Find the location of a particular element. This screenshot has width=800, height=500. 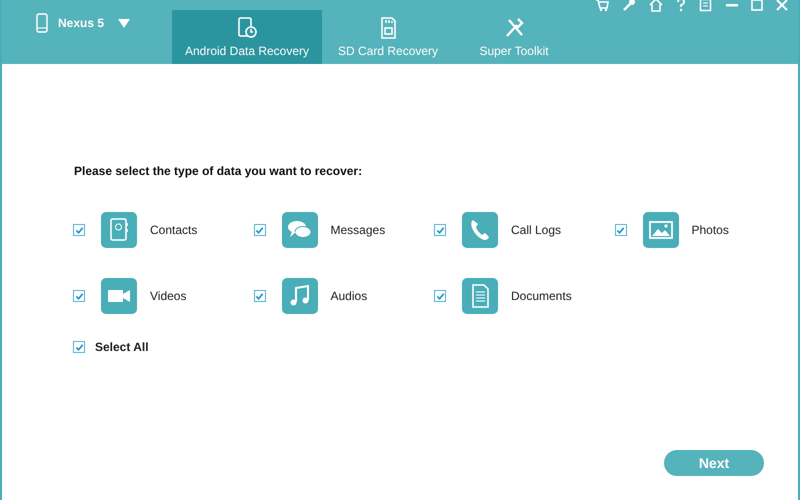

next-button: Next is located at coordinates (714, 463).